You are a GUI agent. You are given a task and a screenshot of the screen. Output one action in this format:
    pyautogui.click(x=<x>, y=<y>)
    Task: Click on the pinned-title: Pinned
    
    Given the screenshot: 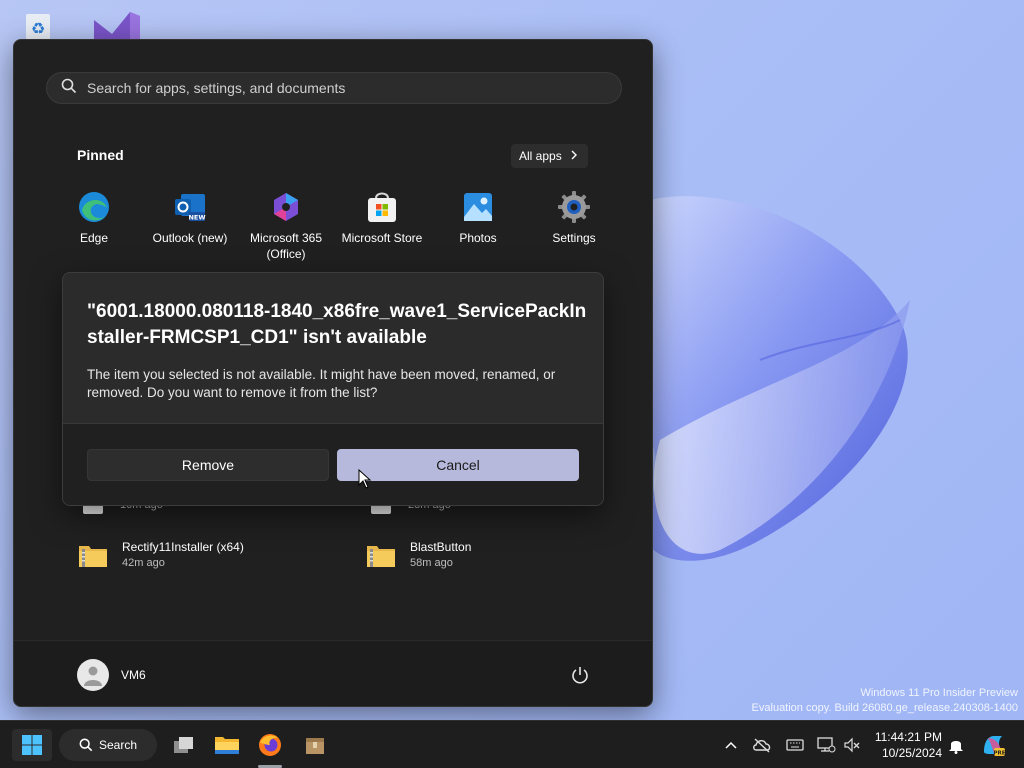 What is the action you would take?
    pyautogui.click(x=100, y=155)
    